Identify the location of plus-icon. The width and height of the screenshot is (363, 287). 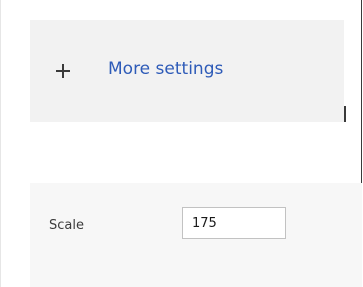
(63, 71).